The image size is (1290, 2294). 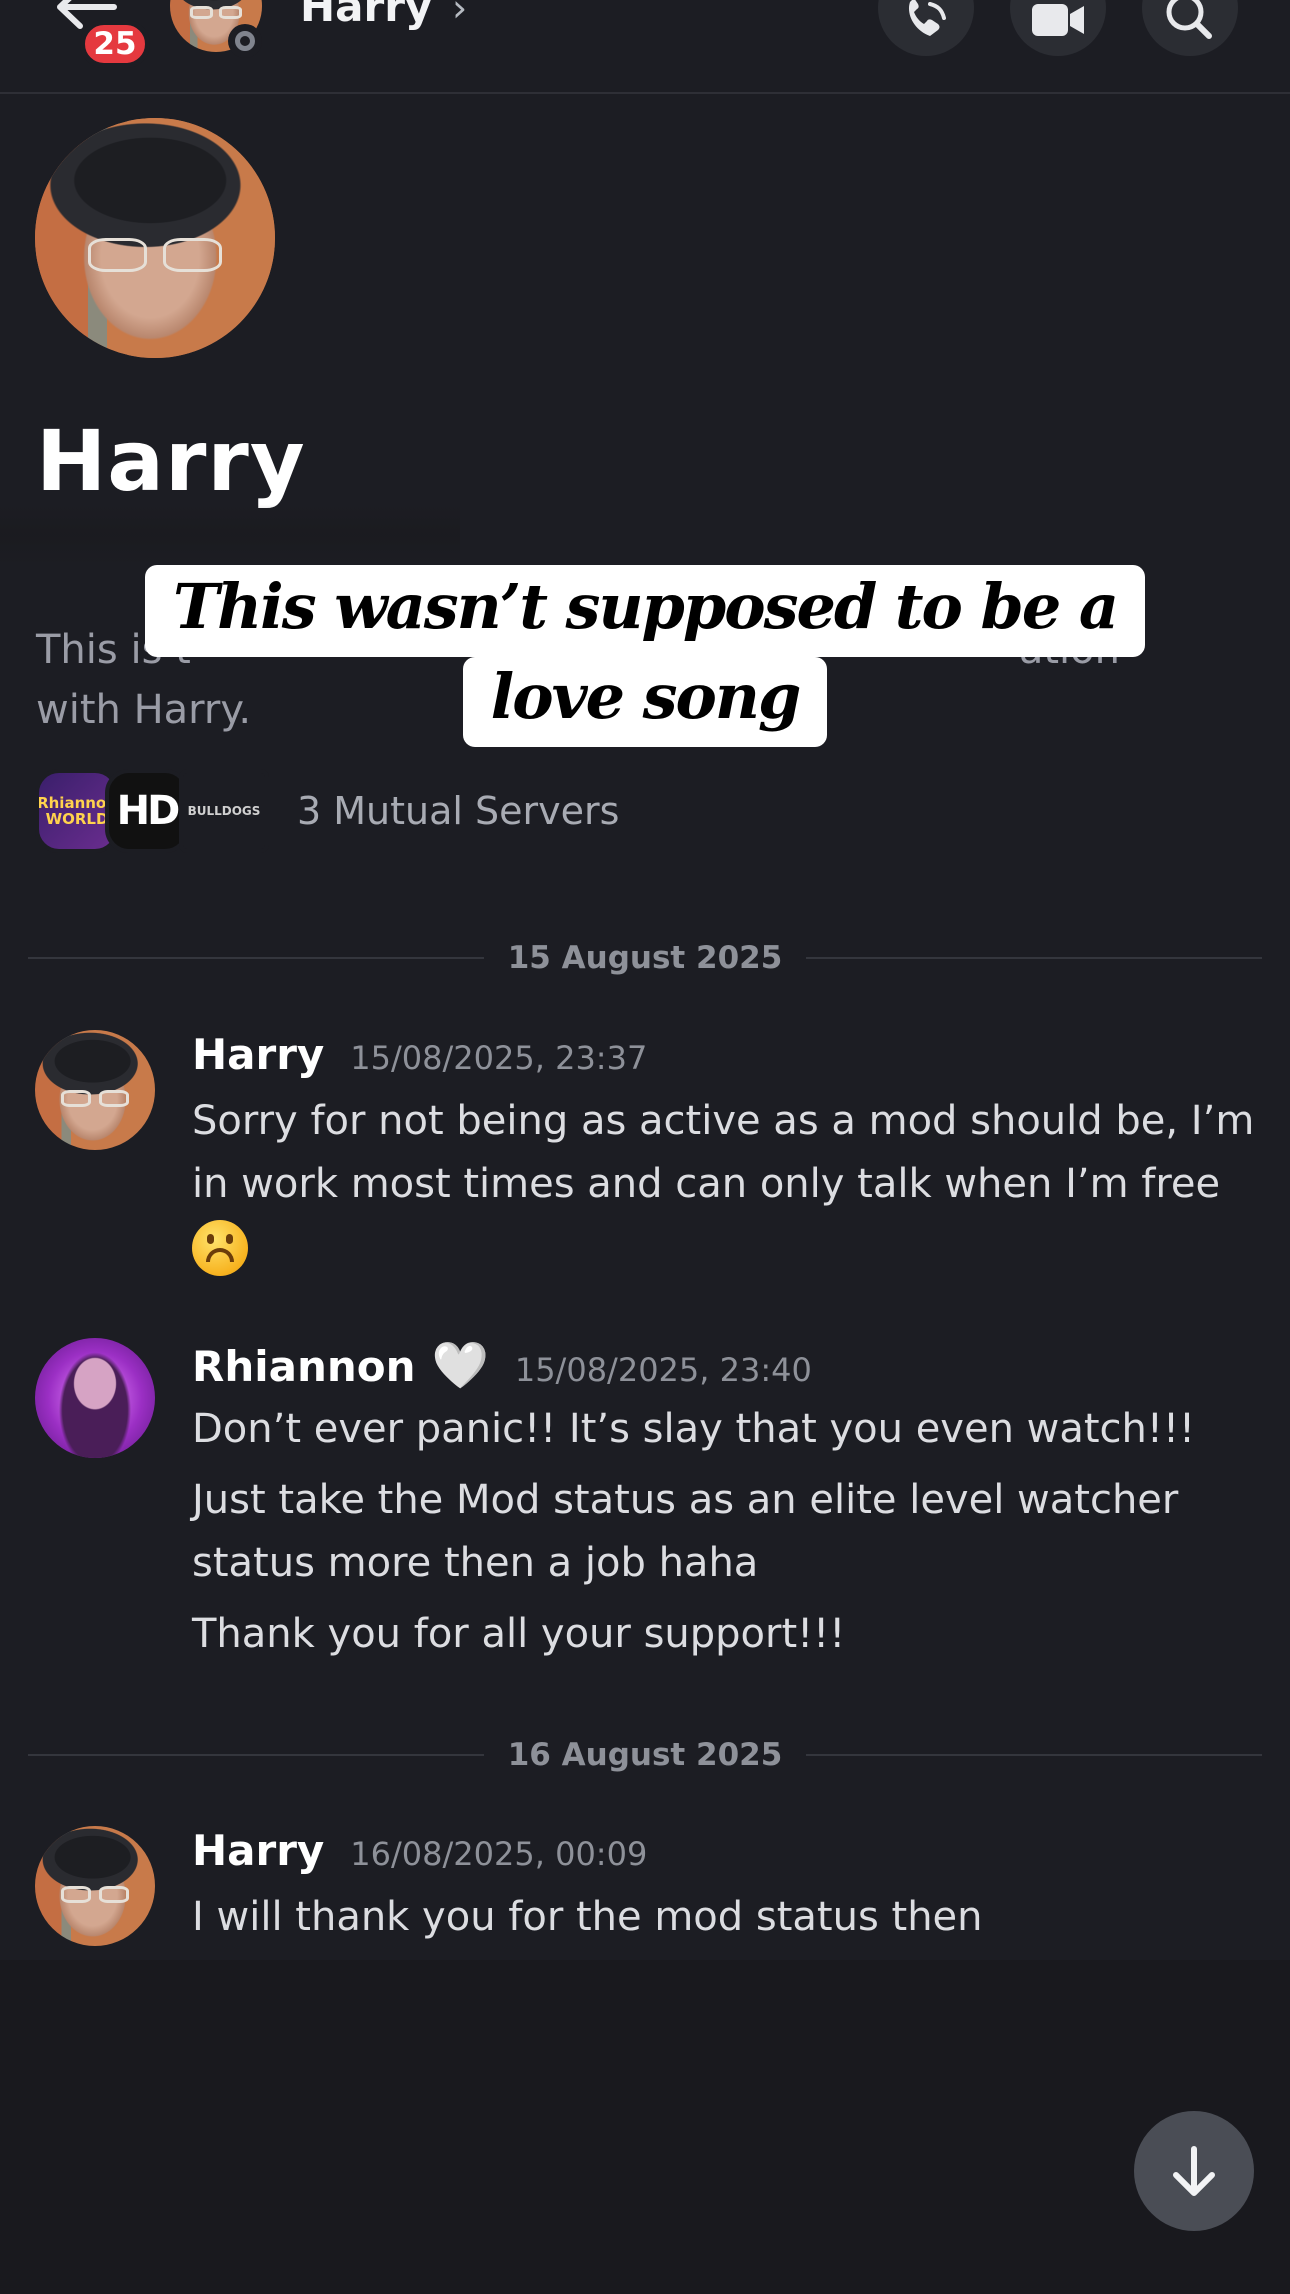 I want to click on phone-icon, so click(x=927, y=18).